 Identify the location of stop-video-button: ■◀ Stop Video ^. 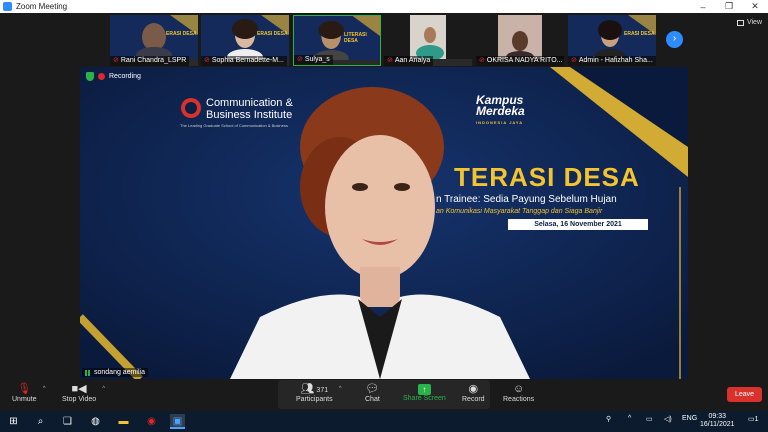
(83, 392).